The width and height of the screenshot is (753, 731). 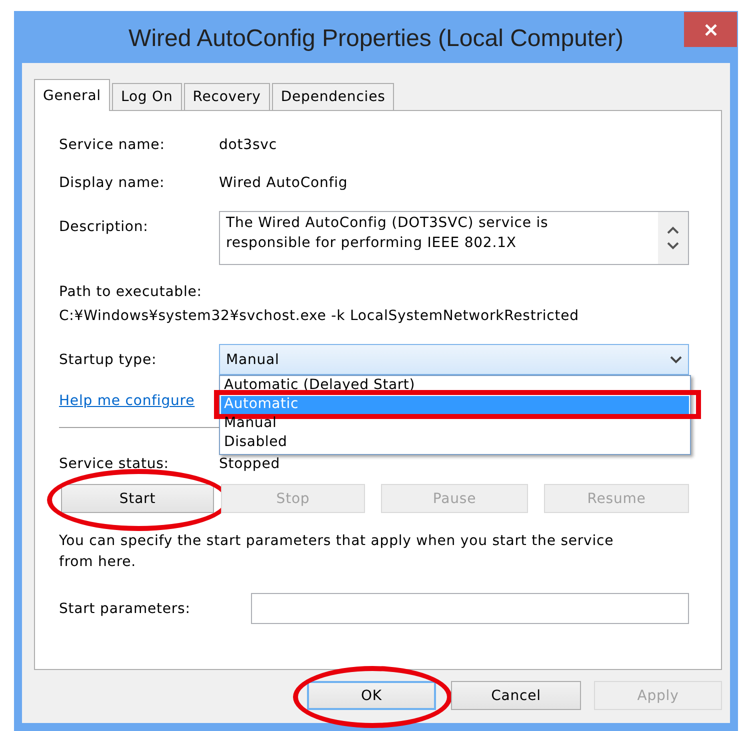 I want to click on field-label: Startup type:, so click(x=108, y=360).